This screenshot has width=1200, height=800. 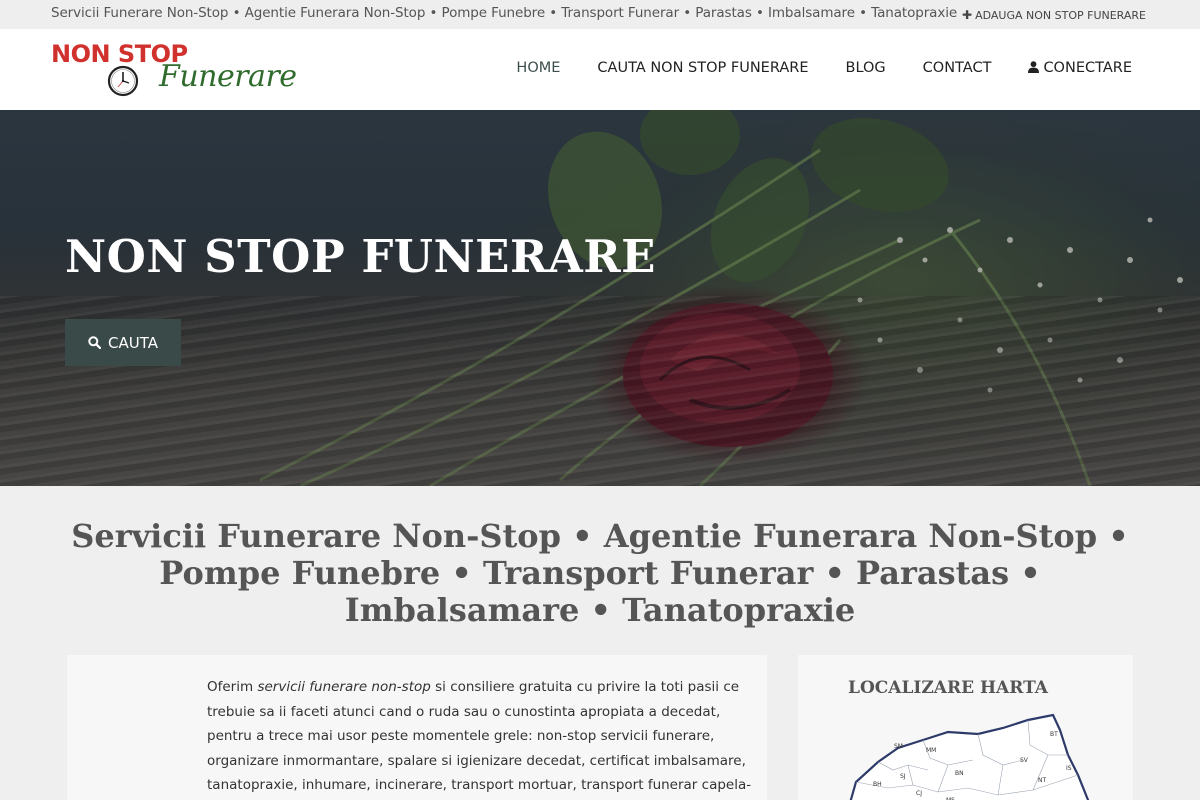 What do you see at coordinates (344, 687) in the screenshot?
I see `intro-emphasis: servicii funerare non-stop` at bounding box center [344, 687].